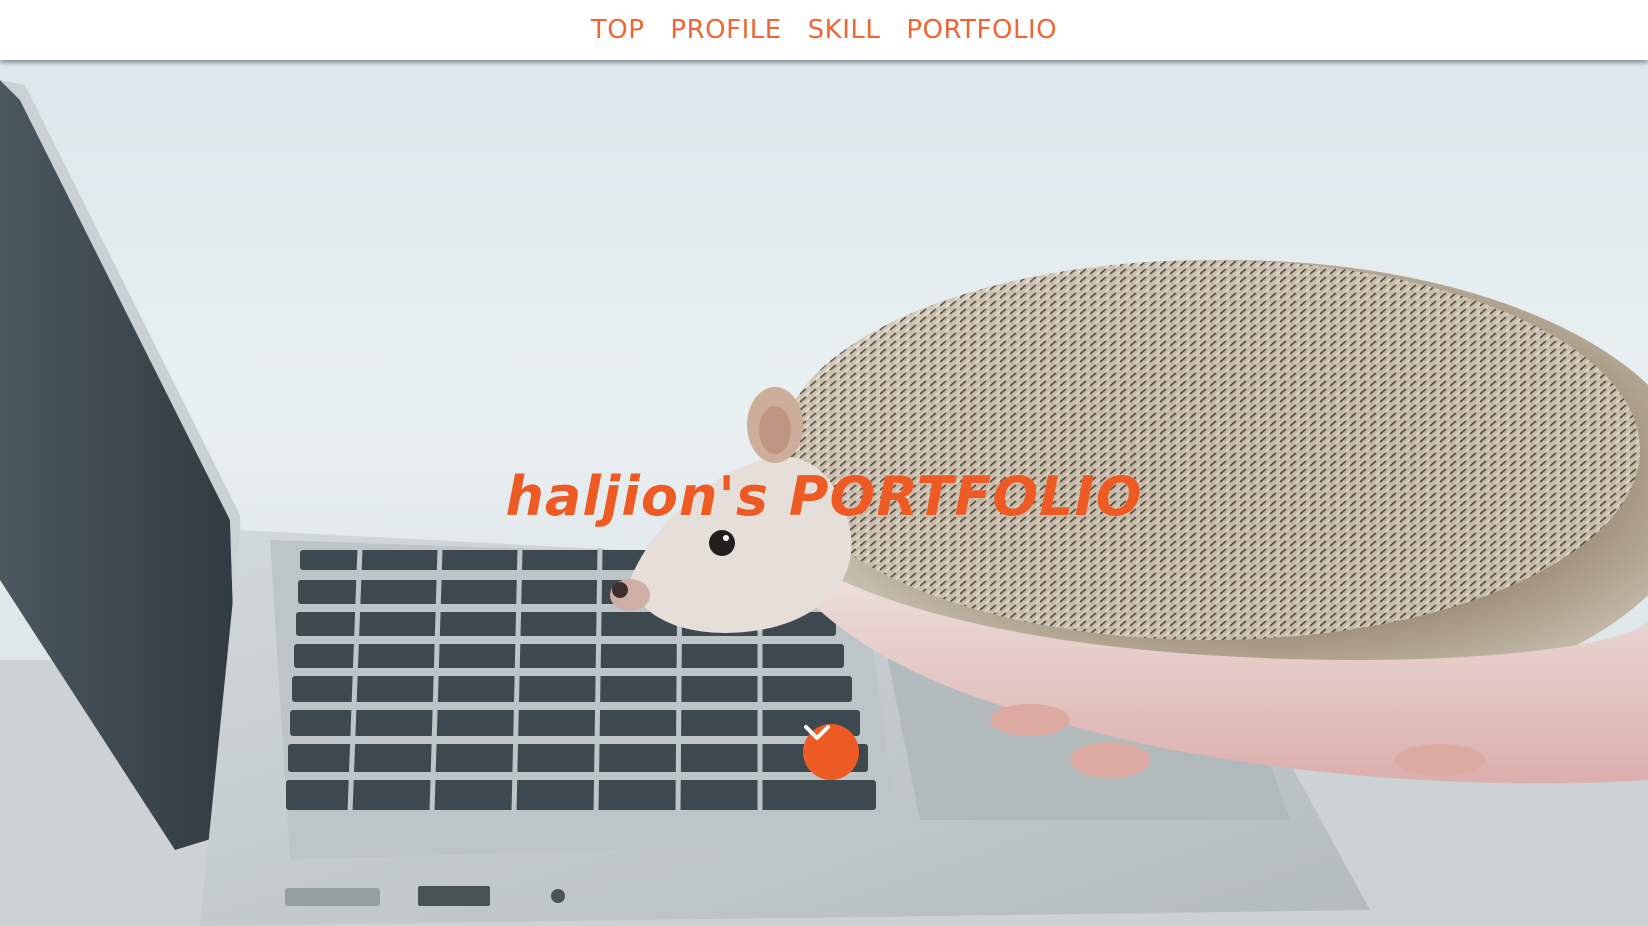 The height and width of the screenshot is (926, 1648). I want to click on scroll-down-button, so click(831, 752).